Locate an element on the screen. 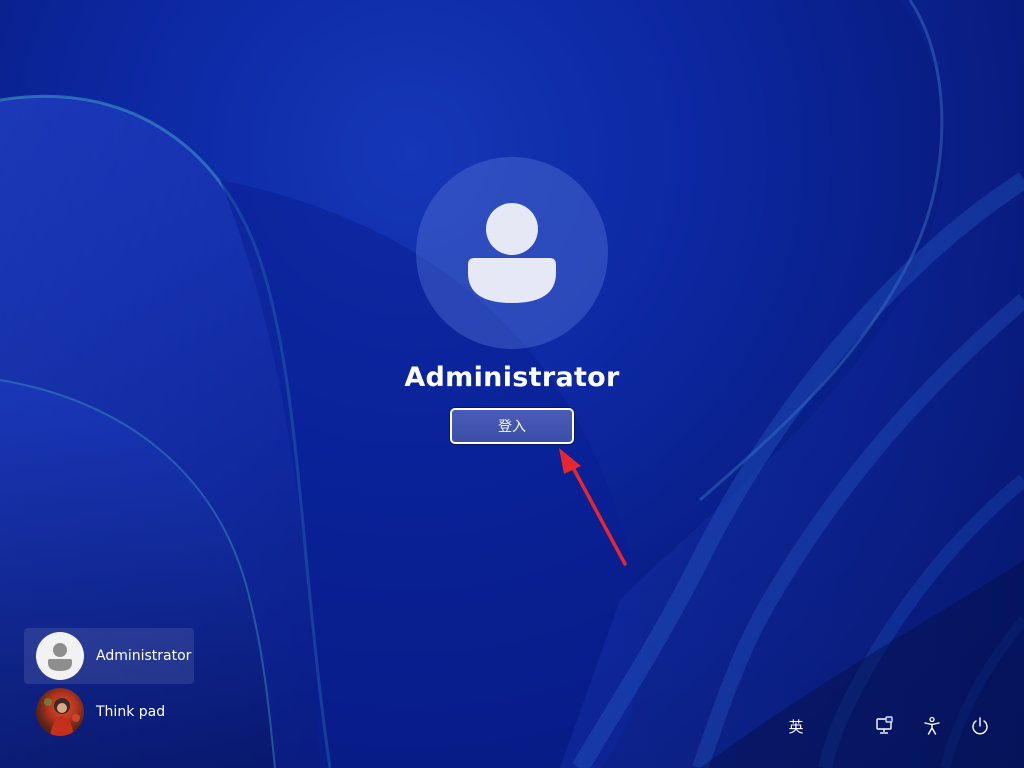 The image size is (1024, 768). user-item-administrator: Administrator is located at coordinates (109, 656).